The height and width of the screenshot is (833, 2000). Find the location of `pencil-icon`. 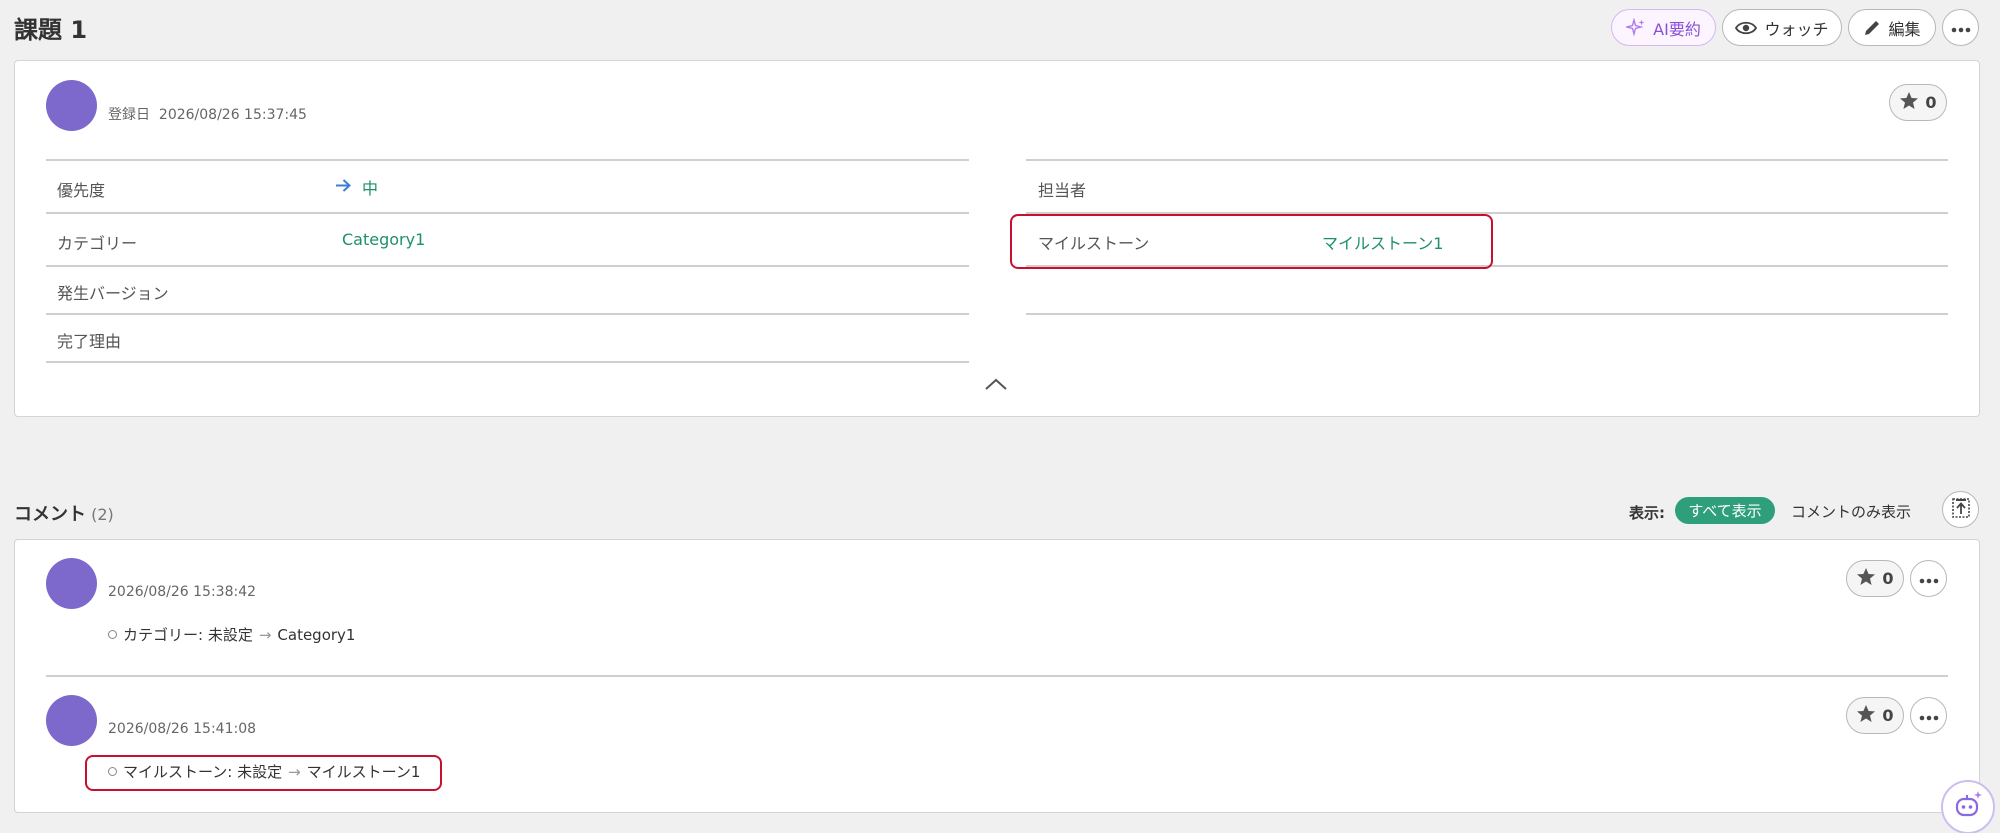

pencil-icon is located at coordinates (1872, 28).